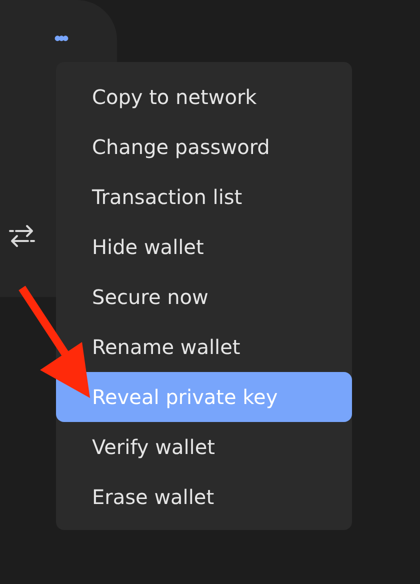 This screenshot has width=420, height=584. What do you see at coordinates (204, 197) in the screenshot?
I see `menu-item: Transaction list` at bounding box center [204, 197].